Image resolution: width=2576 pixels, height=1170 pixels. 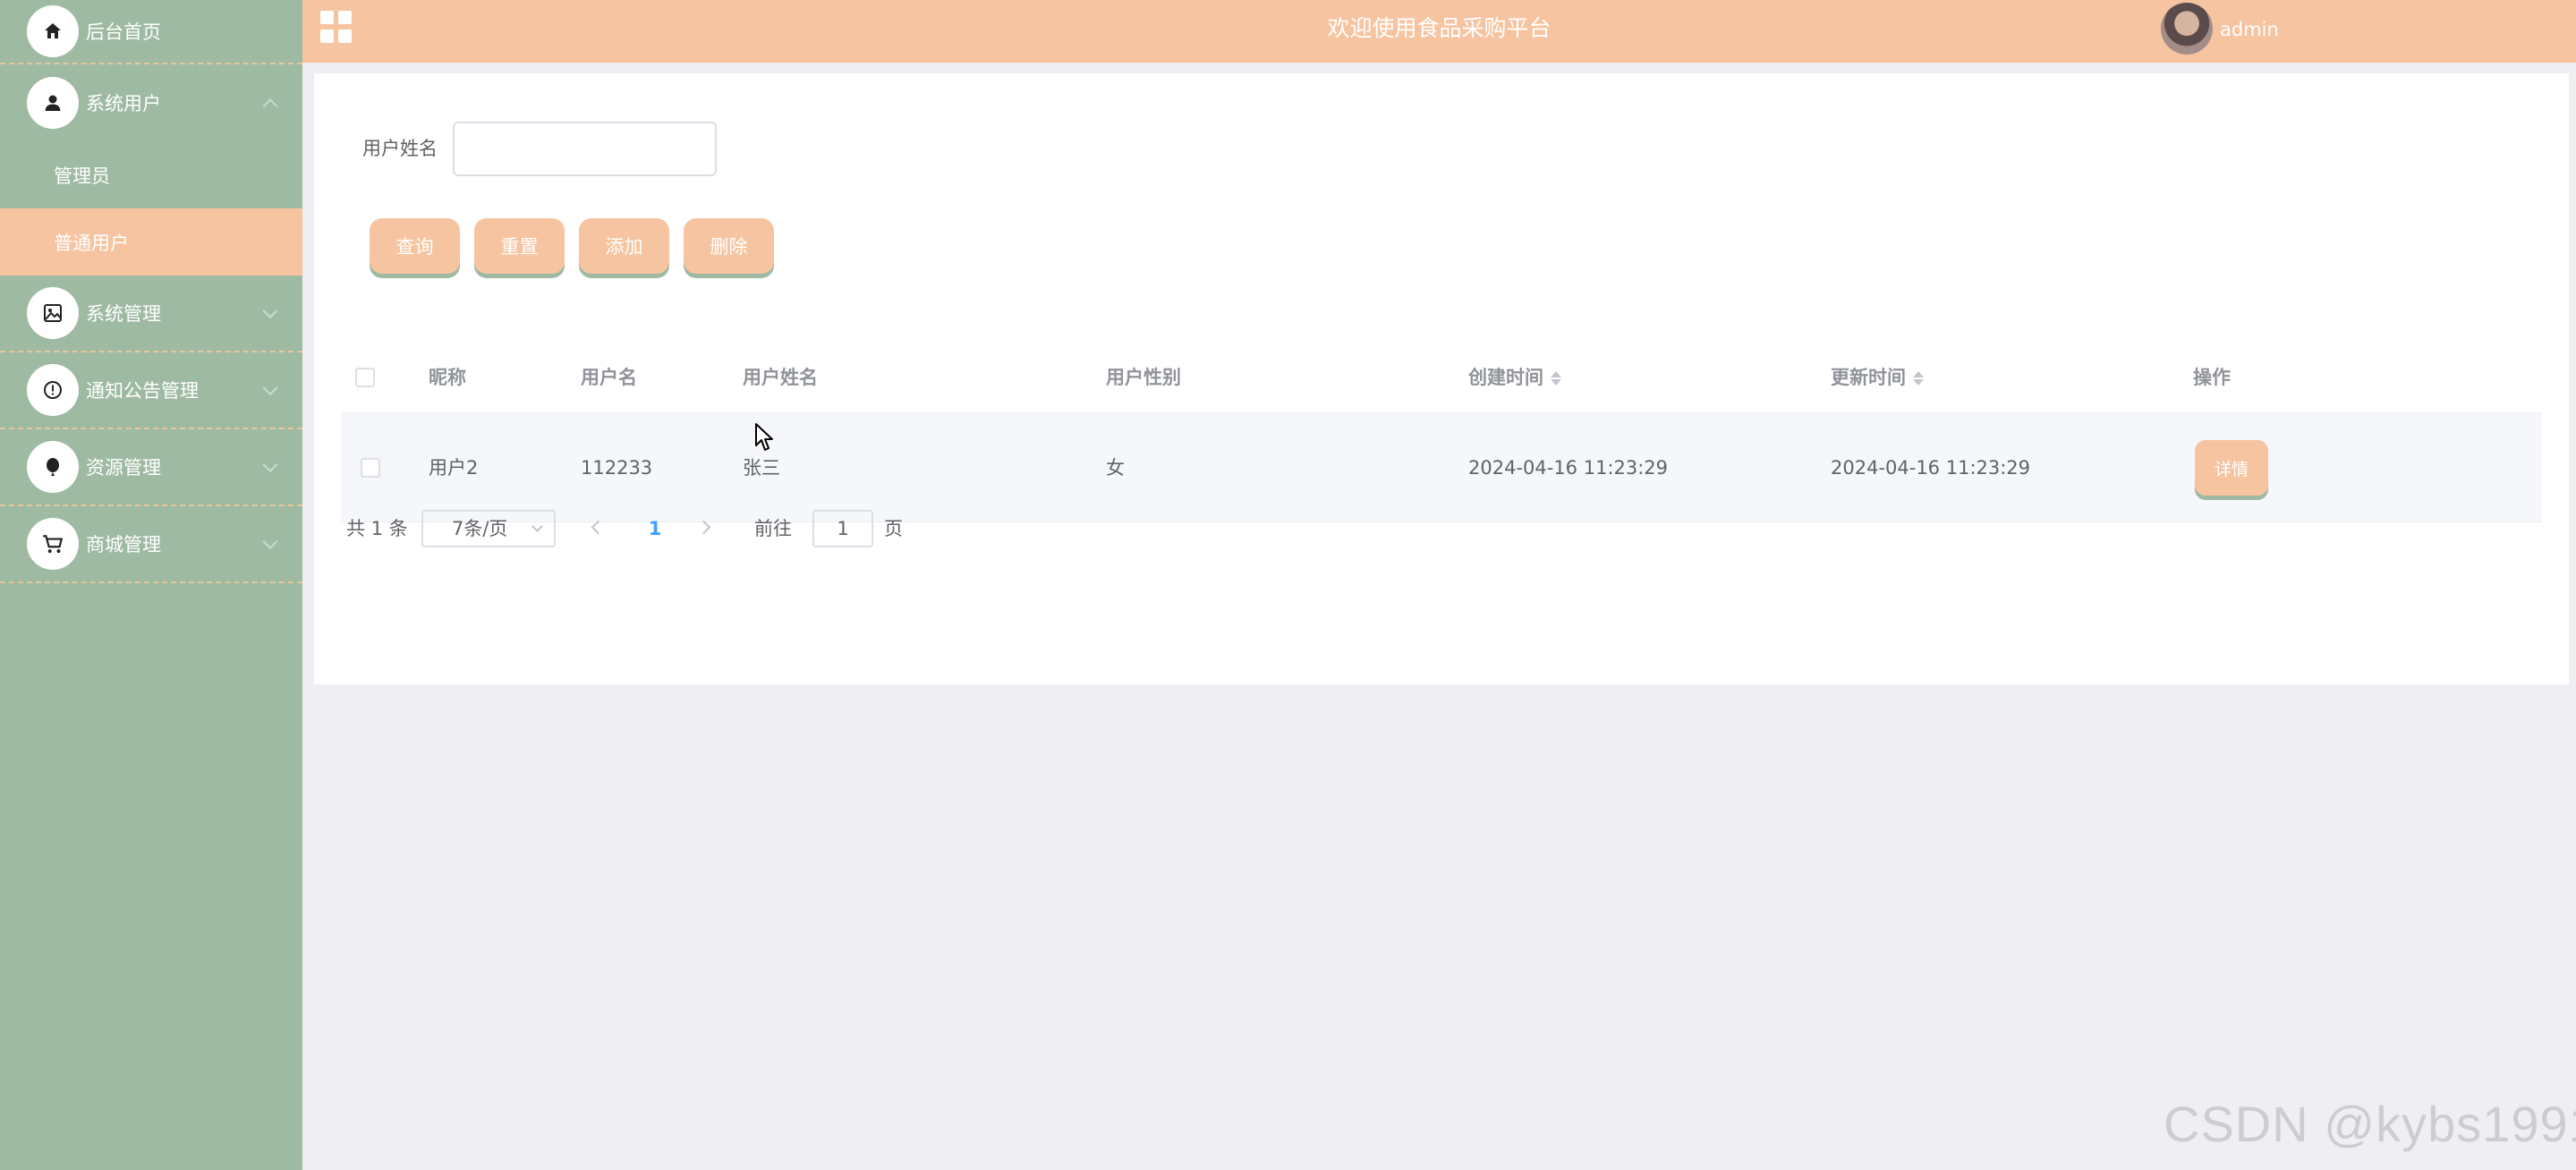 What do you see at coordinates (1931, 468) in the screenshot?
I see `cell-updated: 2024-04-16 11:23:29` at bounding box center [1931, 468].